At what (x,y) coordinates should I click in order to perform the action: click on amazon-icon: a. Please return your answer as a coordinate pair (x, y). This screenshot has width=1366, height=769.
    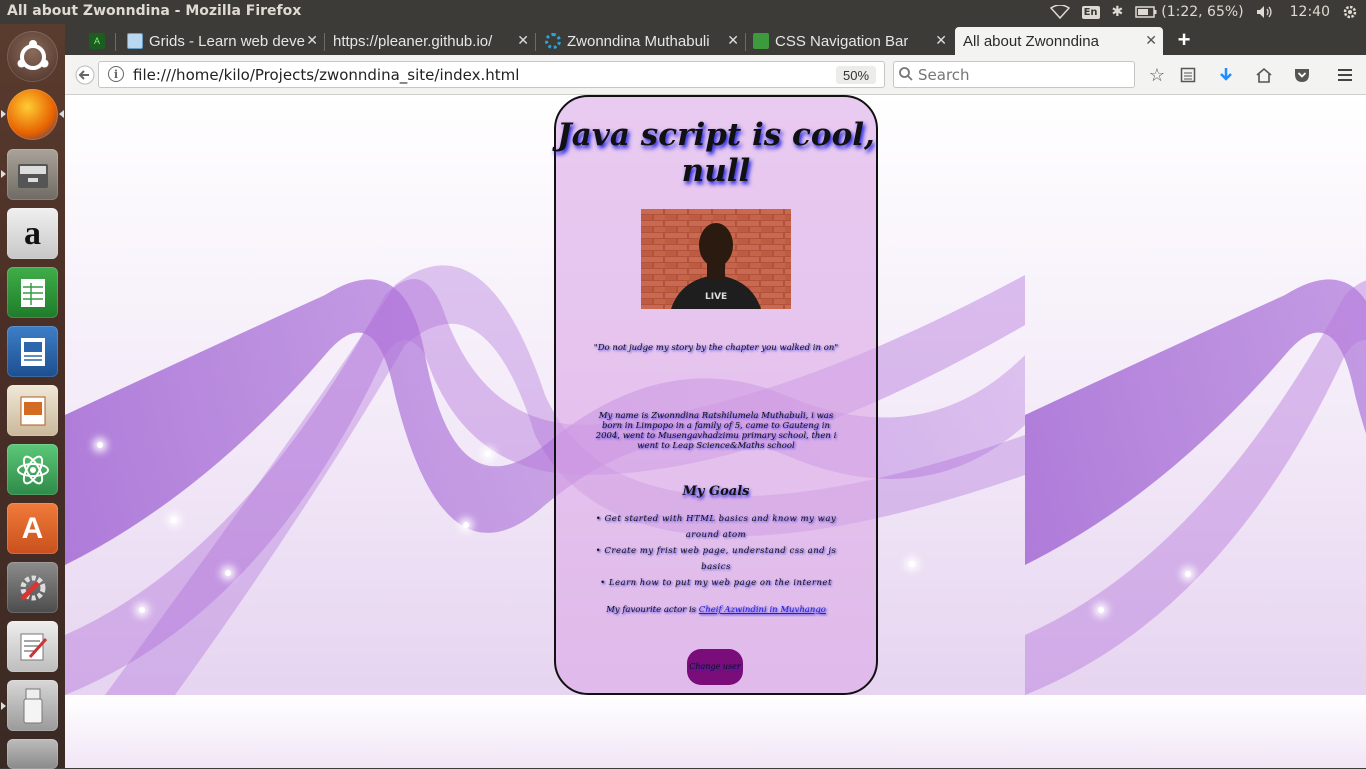
    Looking at the image, I should click on (32, 233).